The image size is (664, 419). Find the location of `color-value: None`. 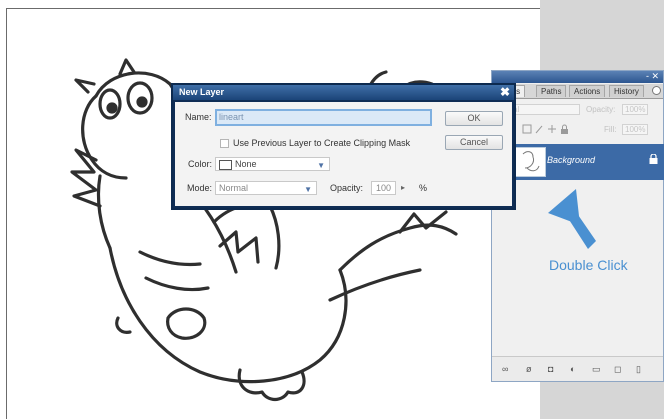

color-value: None is located at coordinates (246, 164).